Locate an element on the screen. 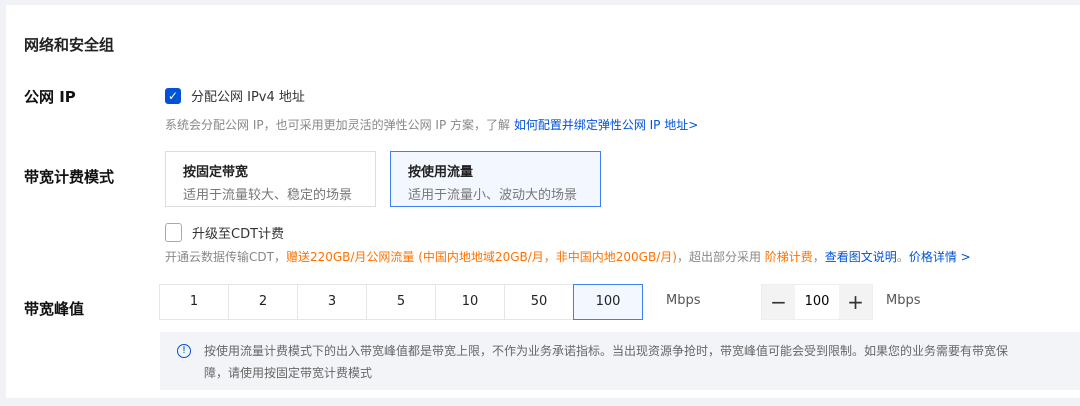  info-icon: ! is located at coordinates (184, 351).